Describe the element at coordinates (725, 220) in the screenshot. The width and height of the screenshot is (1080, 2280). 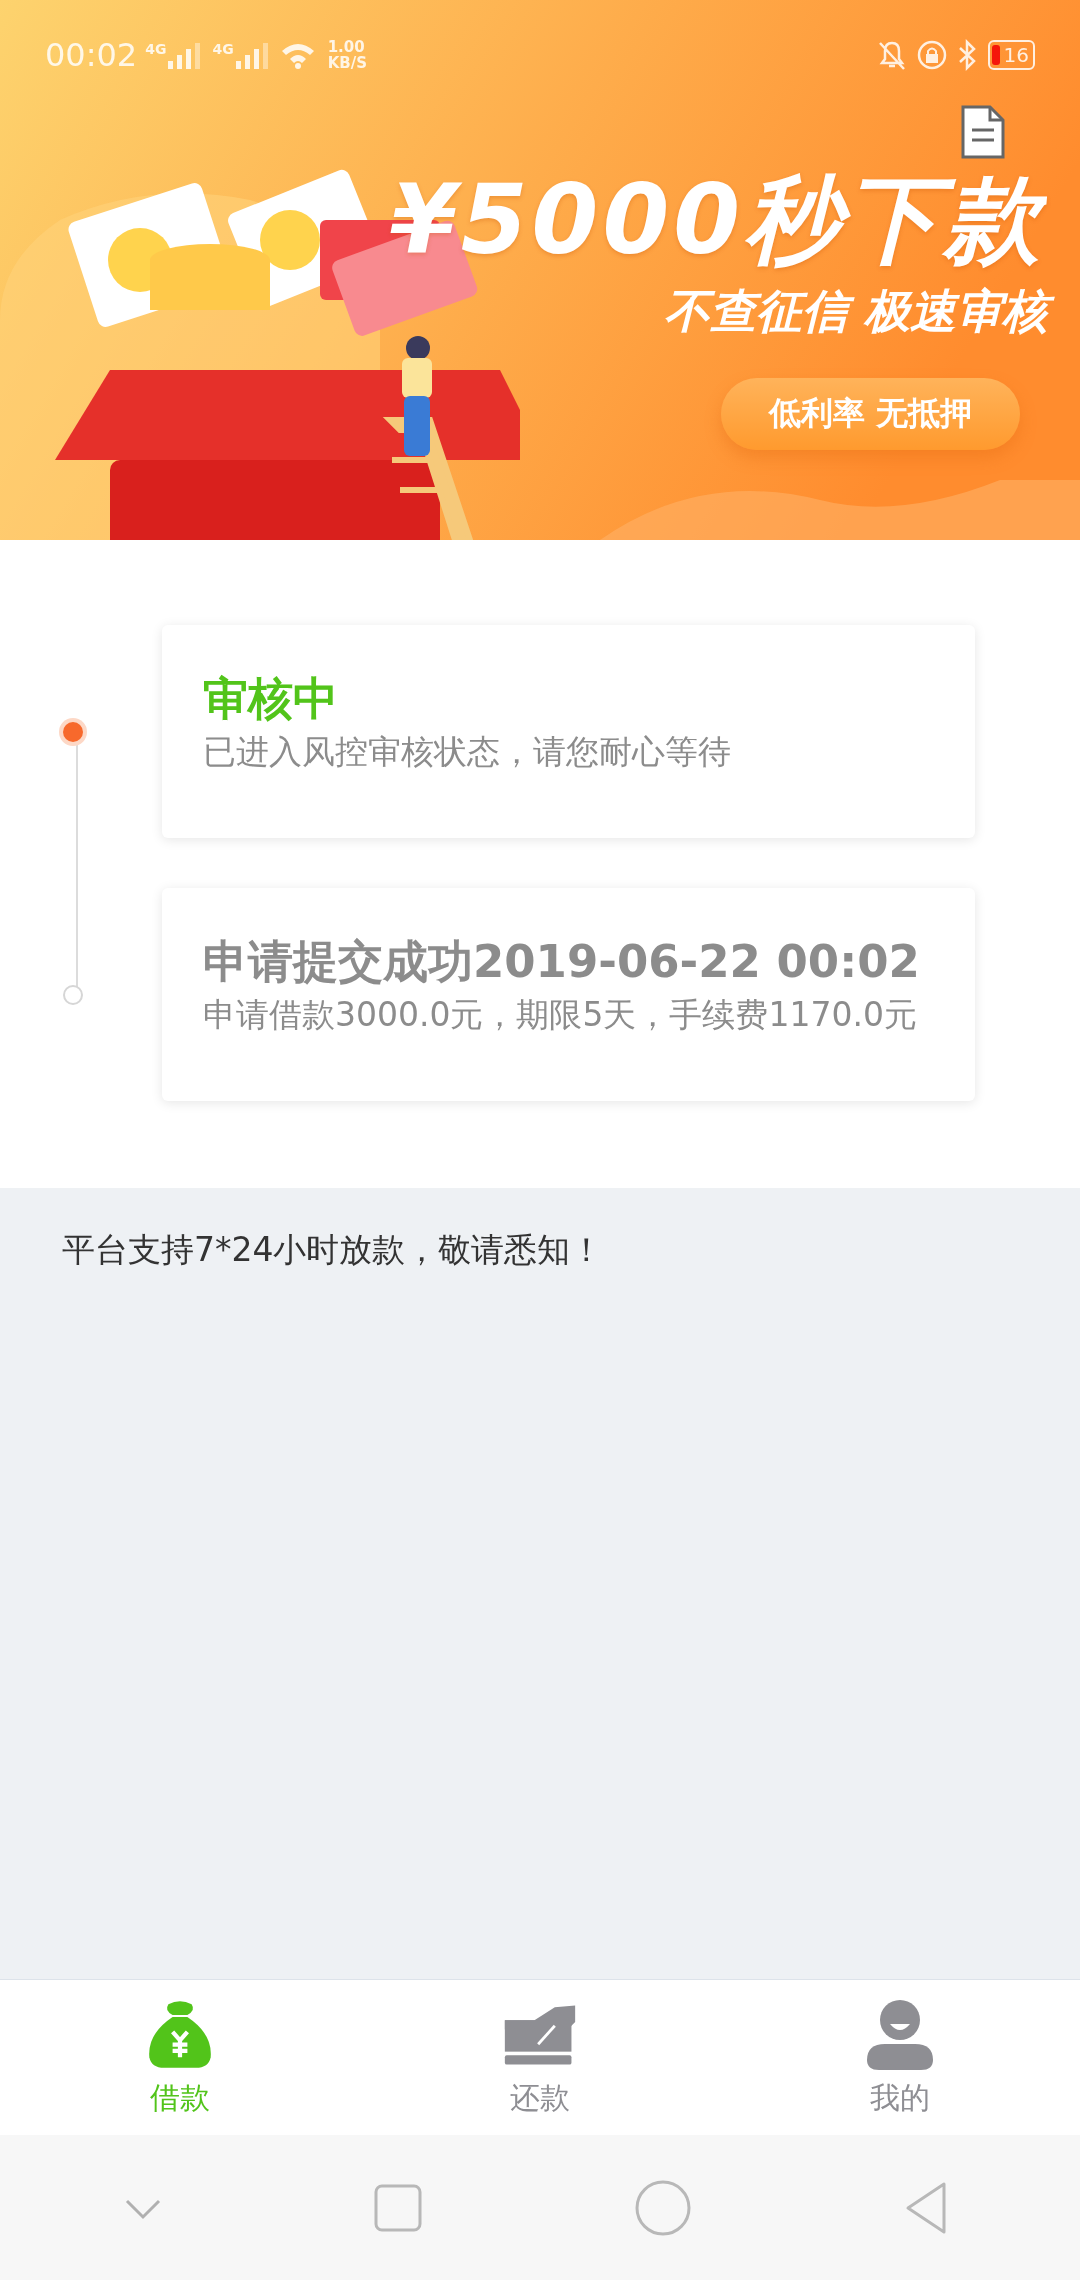
I see `banner-title: ¥5000秒下款` at that location.